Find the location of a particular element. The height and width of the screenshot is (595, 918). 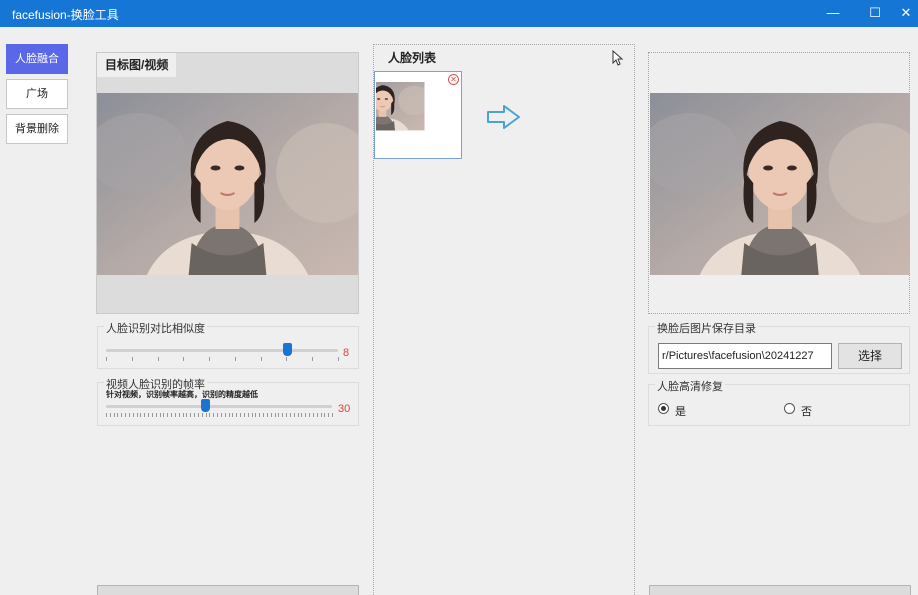

sidebar-item-plaza: 广场 is located at coordinates (37, 94).